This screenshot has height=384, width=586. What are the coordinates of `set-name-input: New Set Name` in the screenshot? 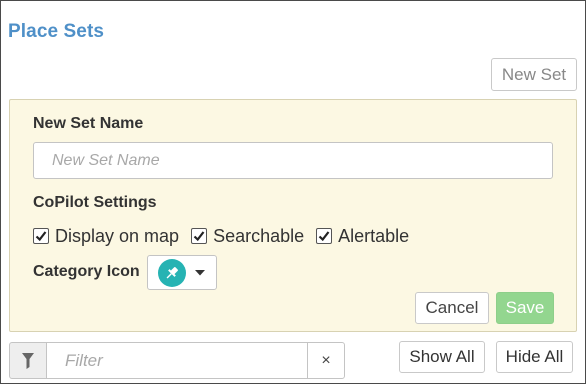 It's located at (293, 160).